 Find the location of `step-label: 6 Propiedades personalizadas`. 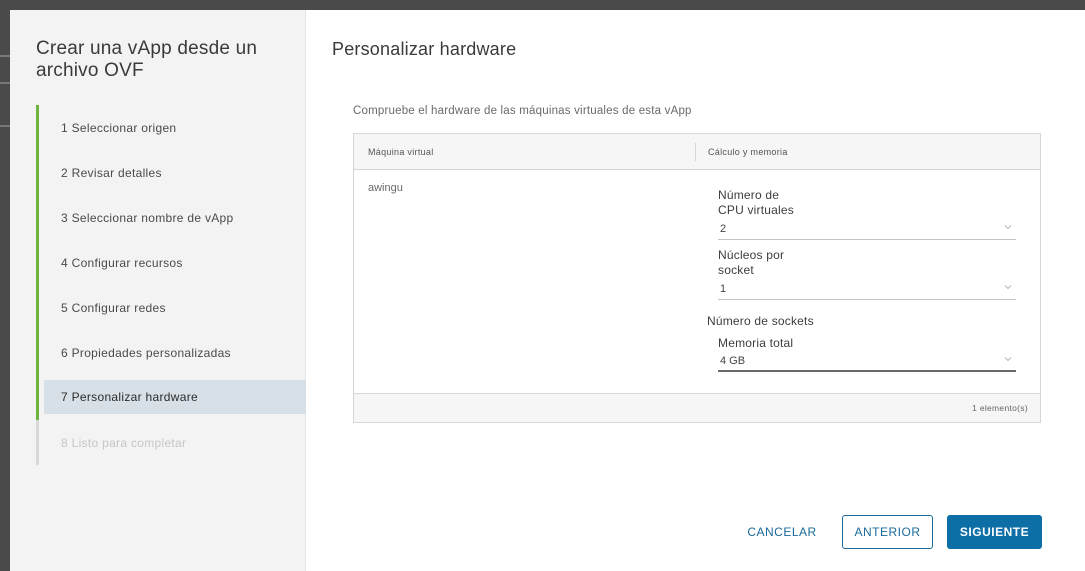

step-label: 6 Propiedades personalizadas is located at coordinates (146, 352).